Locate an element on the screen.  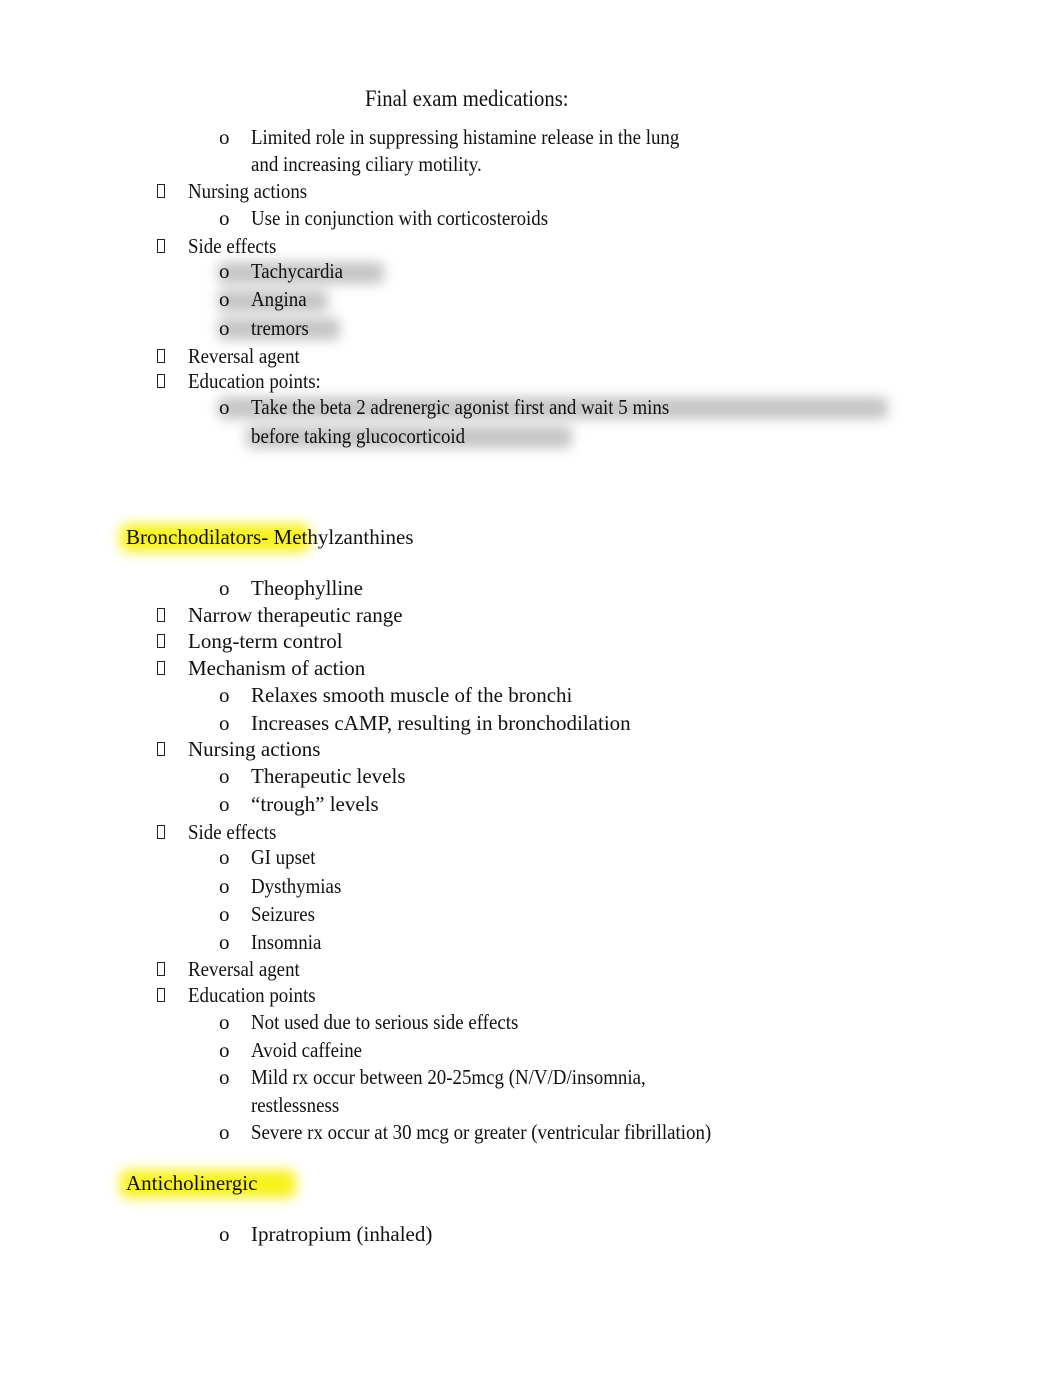
list-item-continuation: and increasing ciliary motility. is located at coordinates (366, 164).